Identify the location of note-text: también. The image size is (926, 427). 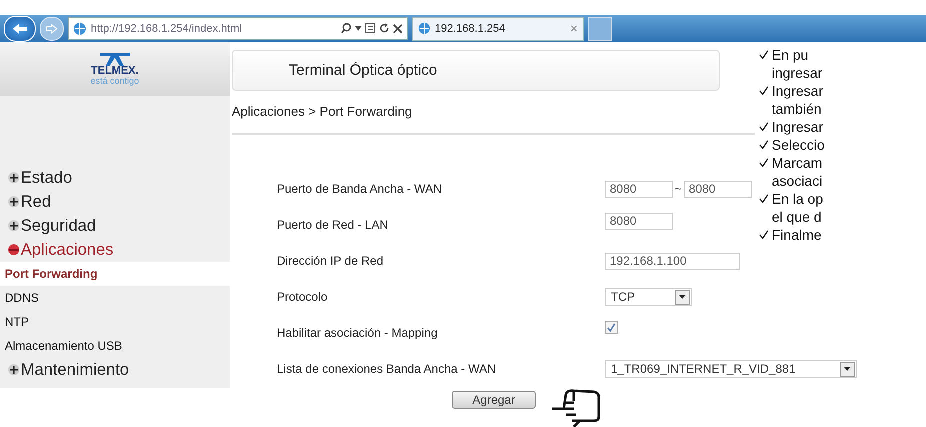
(797, 109).